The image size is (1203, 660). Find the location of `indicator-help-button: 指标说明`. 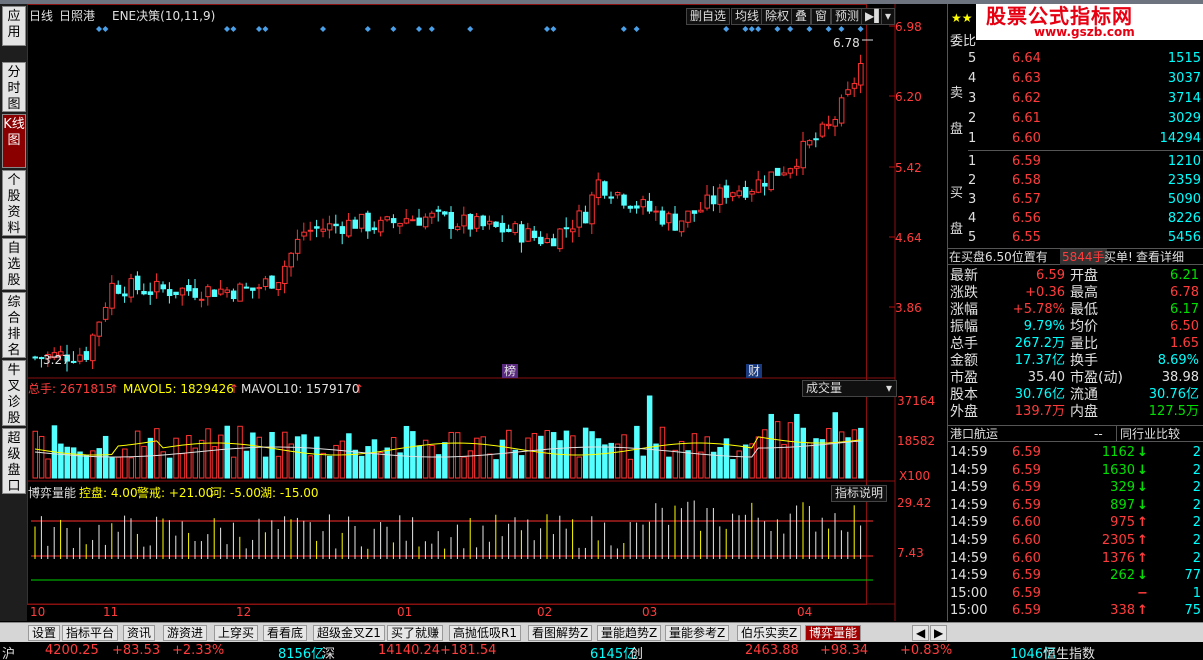

indicator-help-button: 指标说明 is located at coordinates (859, 493).